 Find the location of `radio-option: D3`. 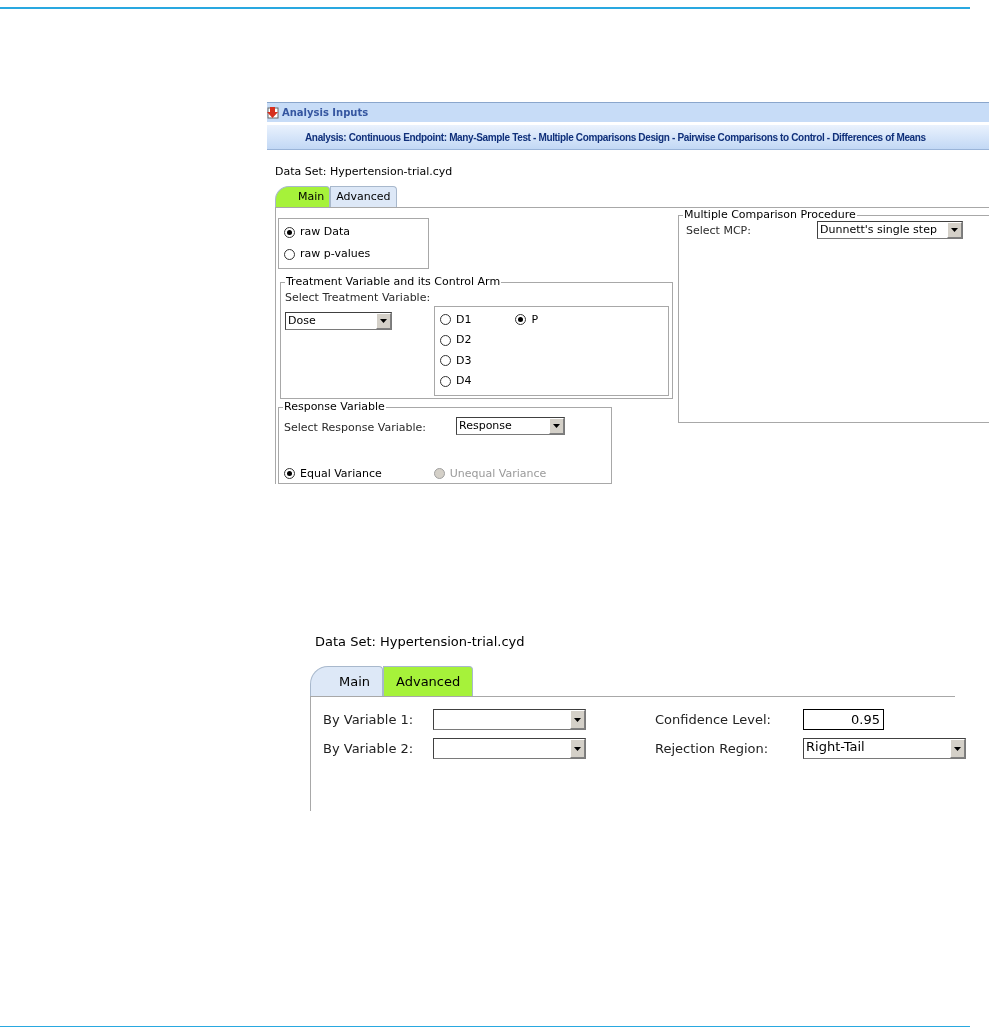

radio-option: D3 is located at coordinates (456, 361).